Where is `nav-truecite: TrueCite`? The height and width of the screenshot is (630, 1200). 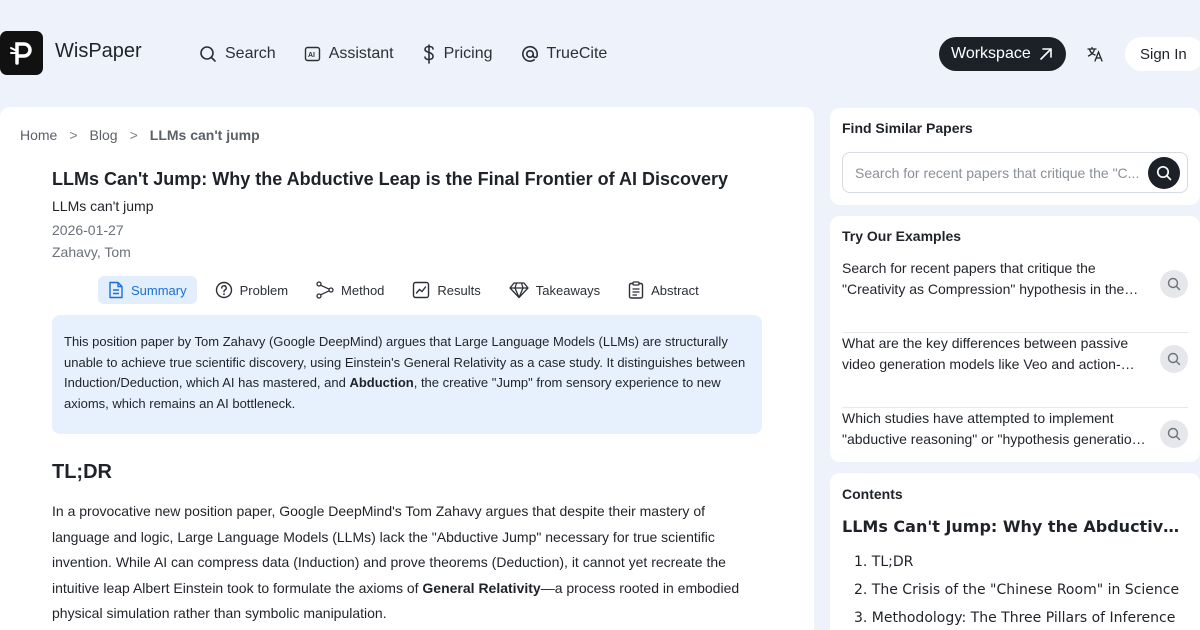 nav-truecite: TrueCite is located at coordinates (564, 54).